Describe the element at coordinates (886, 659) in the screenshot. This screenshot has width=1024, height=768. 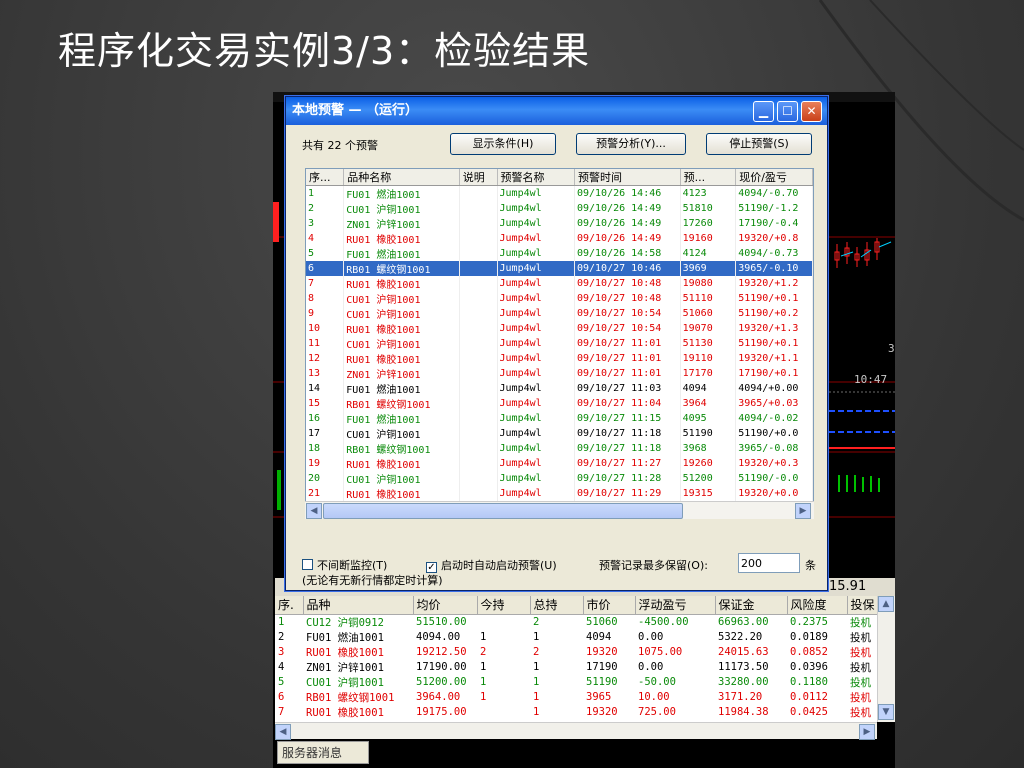
I see `positions-vscrollbar: ▲ ▼` at that location.